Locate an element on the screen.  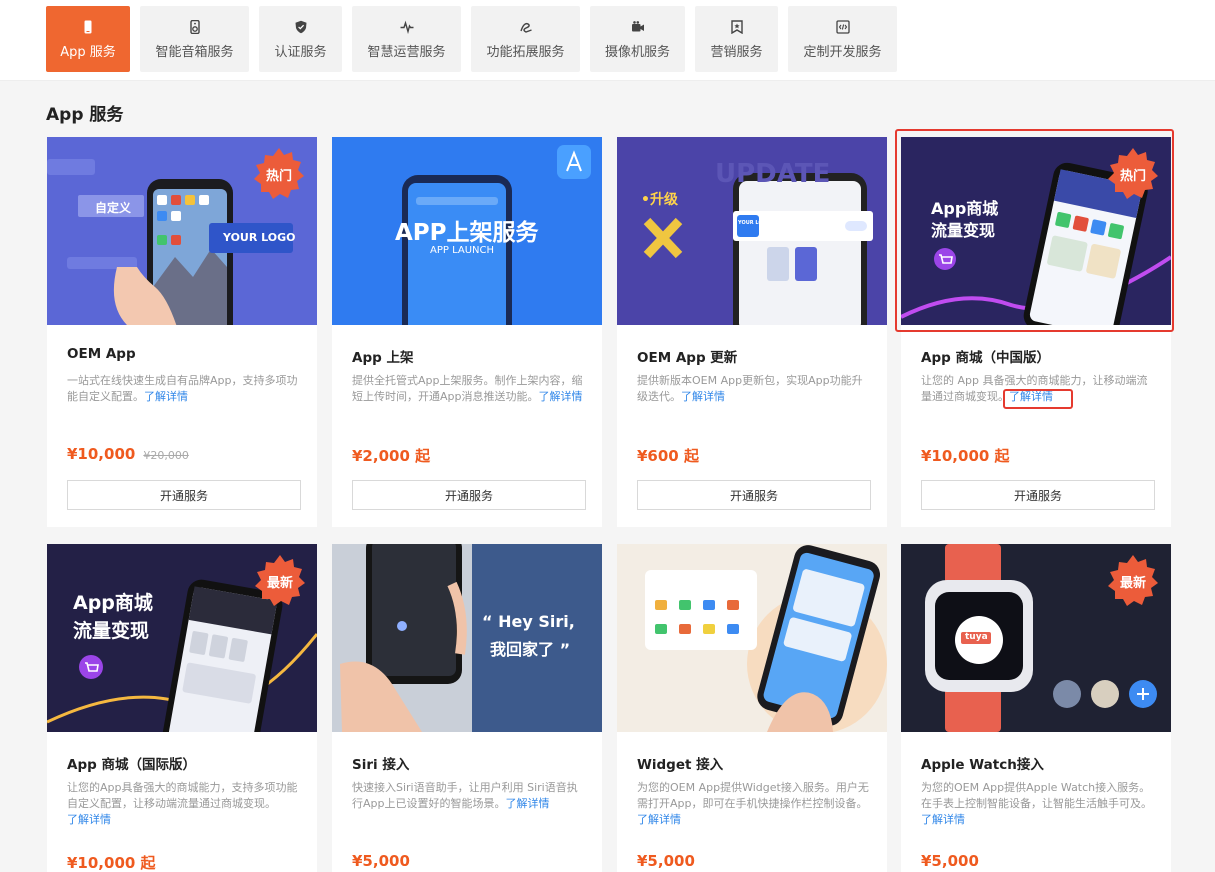
tab-app-service: App 服务 is located at coordinates (88, 39).